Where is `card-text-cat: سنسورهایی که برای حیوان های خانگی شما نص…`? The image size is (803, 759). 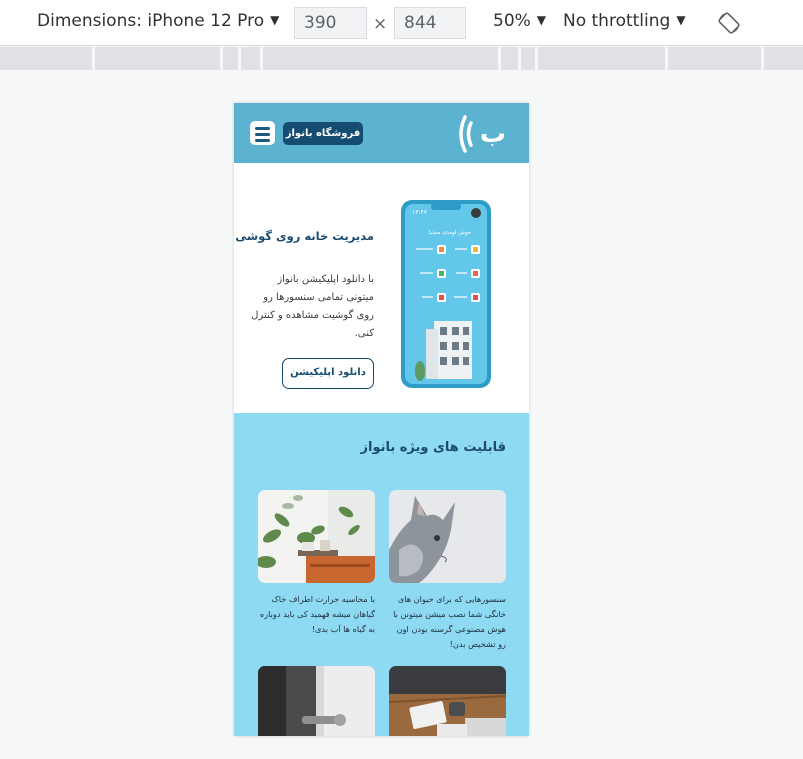 card-text-cat: سنسورهایی که برای حیوان های خانگی شما نص… is located at coordinates (449, 621).